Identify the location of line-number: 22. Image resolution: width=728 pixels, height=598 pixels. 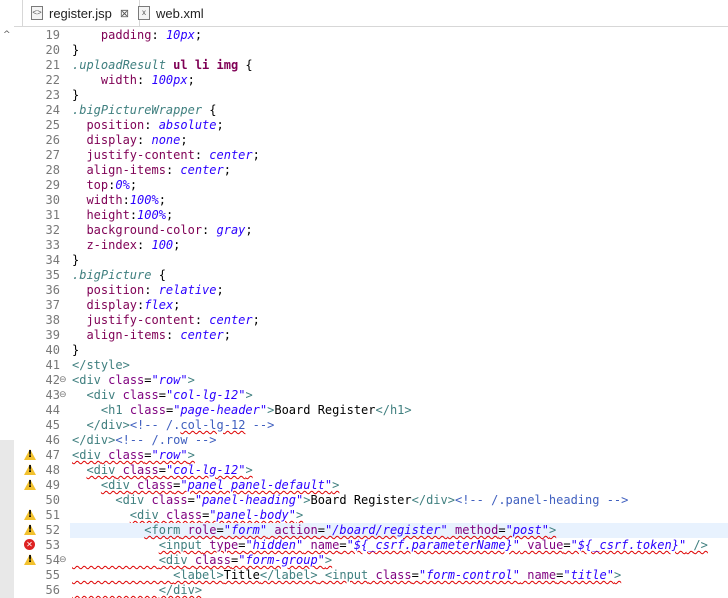
(52, 80).